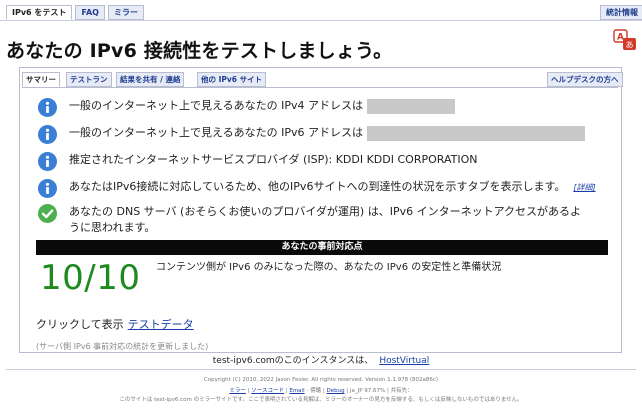 The width and height of the screenshot is (642, 412). What do you see at coordinates (404, 361) in the screenshot?
I see `host-link: HostVirtual` at bounding box center [404, 361].